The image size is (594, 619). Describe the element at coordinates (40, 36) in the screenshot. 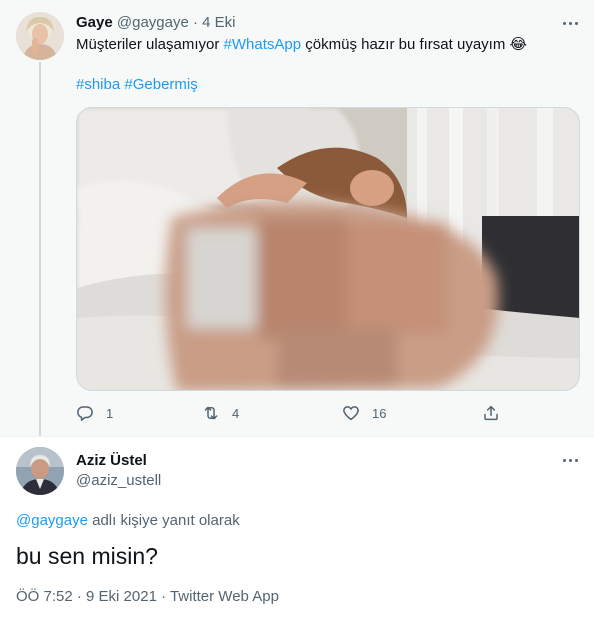

I see `avatar` at that location.